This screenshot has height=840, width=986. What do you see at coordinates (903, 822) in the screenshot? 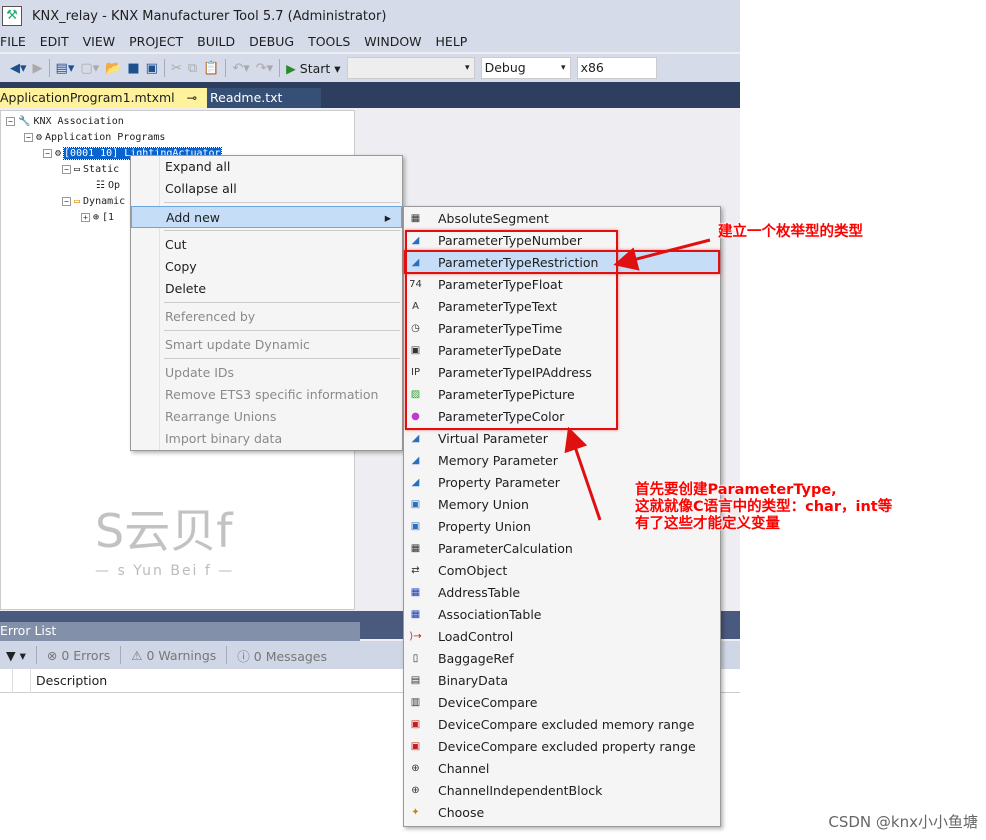
I see `credit-watermark: CSDN @knx小小鱼塘` at bounding box center [903, 822].